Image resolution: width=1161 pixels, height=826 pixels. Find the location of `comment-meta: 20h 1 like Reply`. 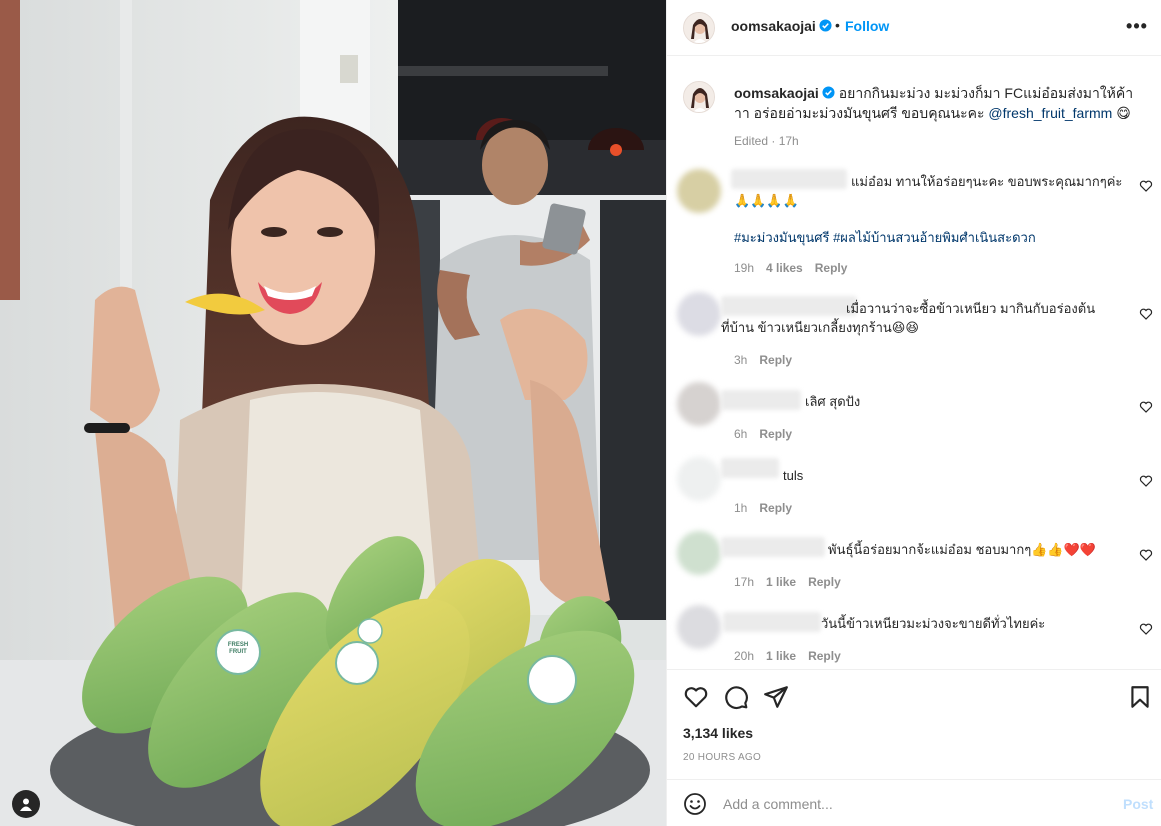

comment-meta: 20h 1 like Reply is located at coordinates (787, 656).